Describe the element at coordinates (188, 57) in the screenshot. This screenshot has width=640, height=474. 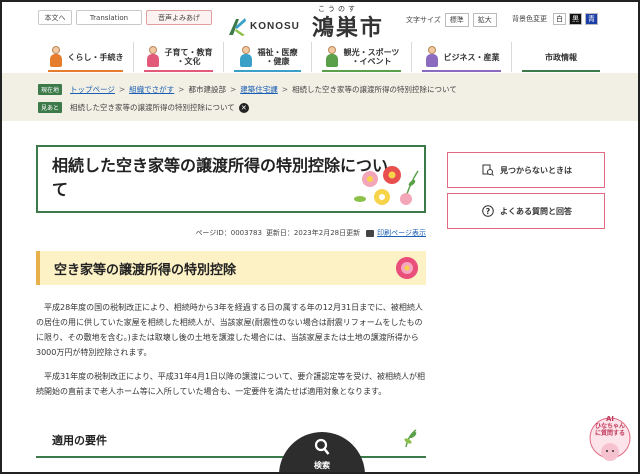
I see `nav-item-label: 子育て・教育 ・文化` at that location.